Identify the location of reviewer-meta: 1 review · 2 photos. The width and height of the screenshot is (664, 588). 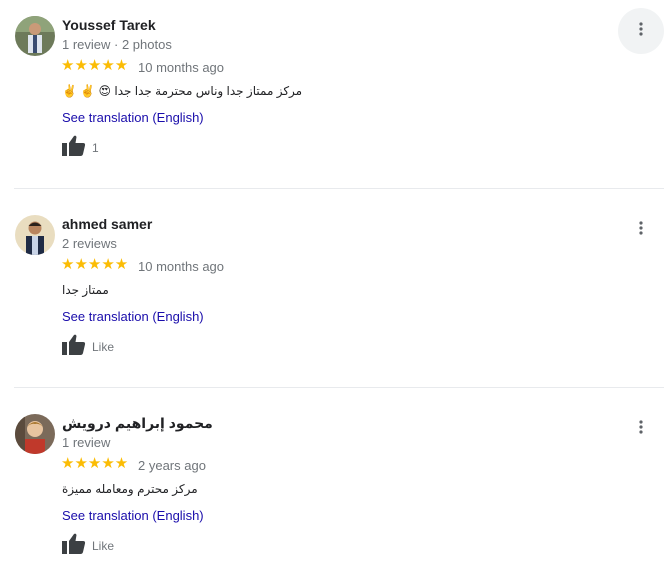
(117, 44).